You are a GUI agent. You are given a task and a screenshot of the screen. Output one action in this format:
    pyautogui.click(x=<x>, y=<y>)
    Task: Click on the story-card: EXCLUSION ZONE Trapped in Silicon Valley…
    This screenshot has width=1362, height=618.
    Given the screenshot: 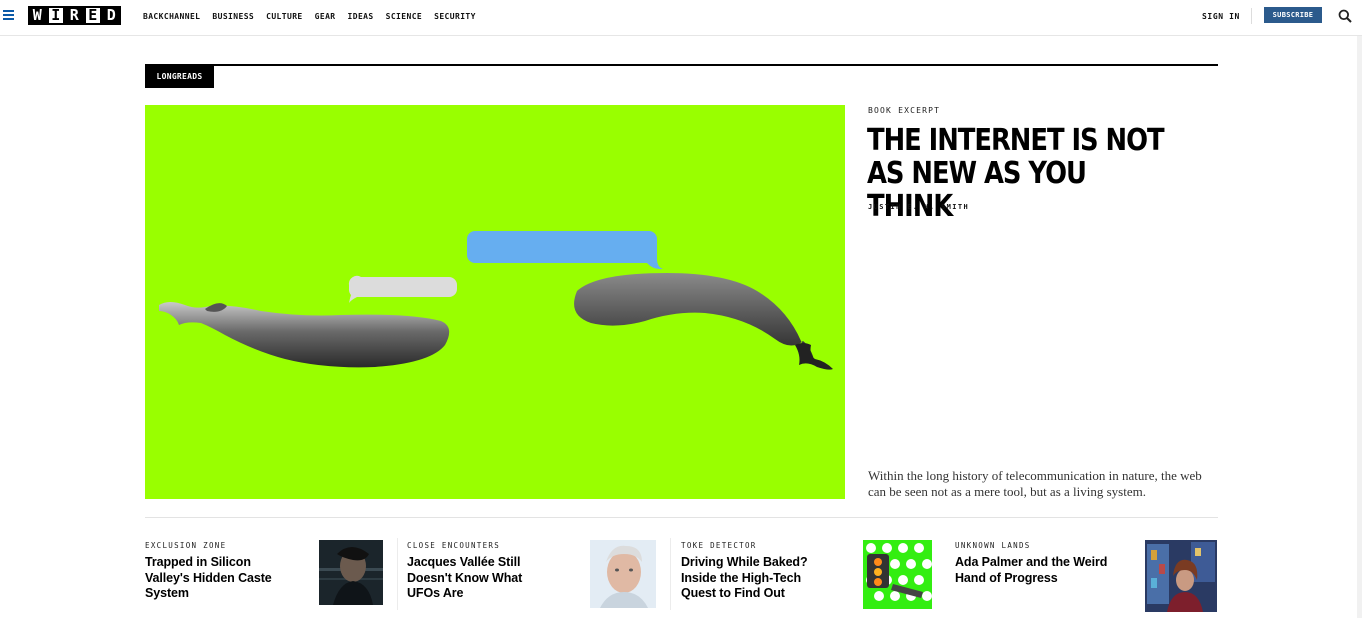 What is the action you would take?
    pyautogui.click(x=265, y=576)
    